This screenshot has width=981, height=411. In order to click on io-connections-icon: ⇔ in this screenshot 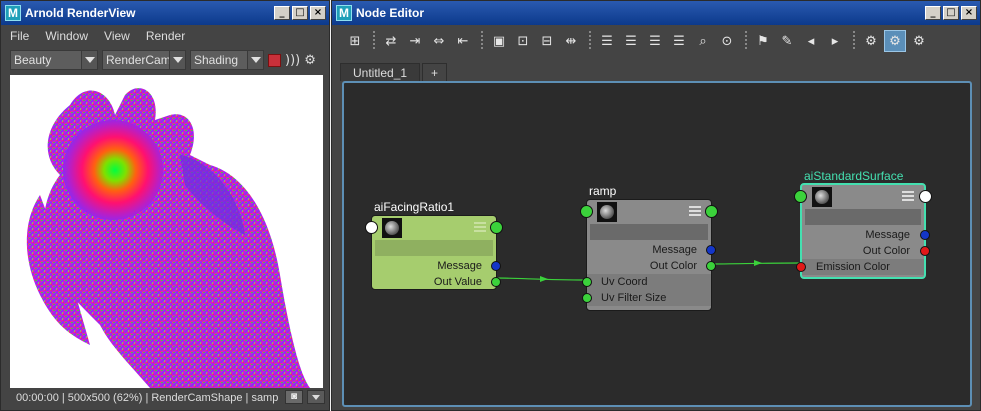, I will do `click(439, 41)`.